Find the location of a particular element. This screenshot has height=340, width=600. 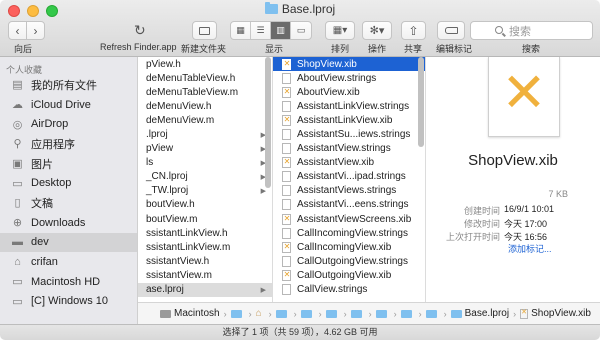

path-segment: Base.lproj is located at coordinates (479, 313).